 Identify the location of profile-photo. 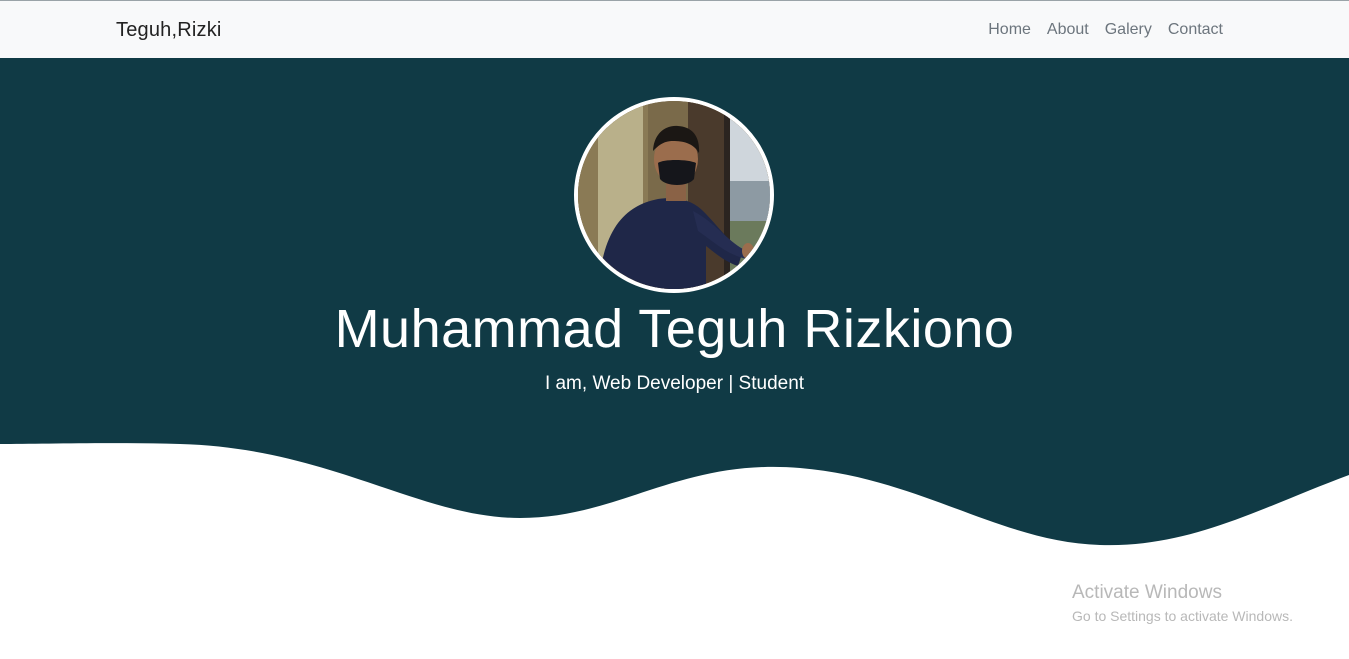
(674, 195).